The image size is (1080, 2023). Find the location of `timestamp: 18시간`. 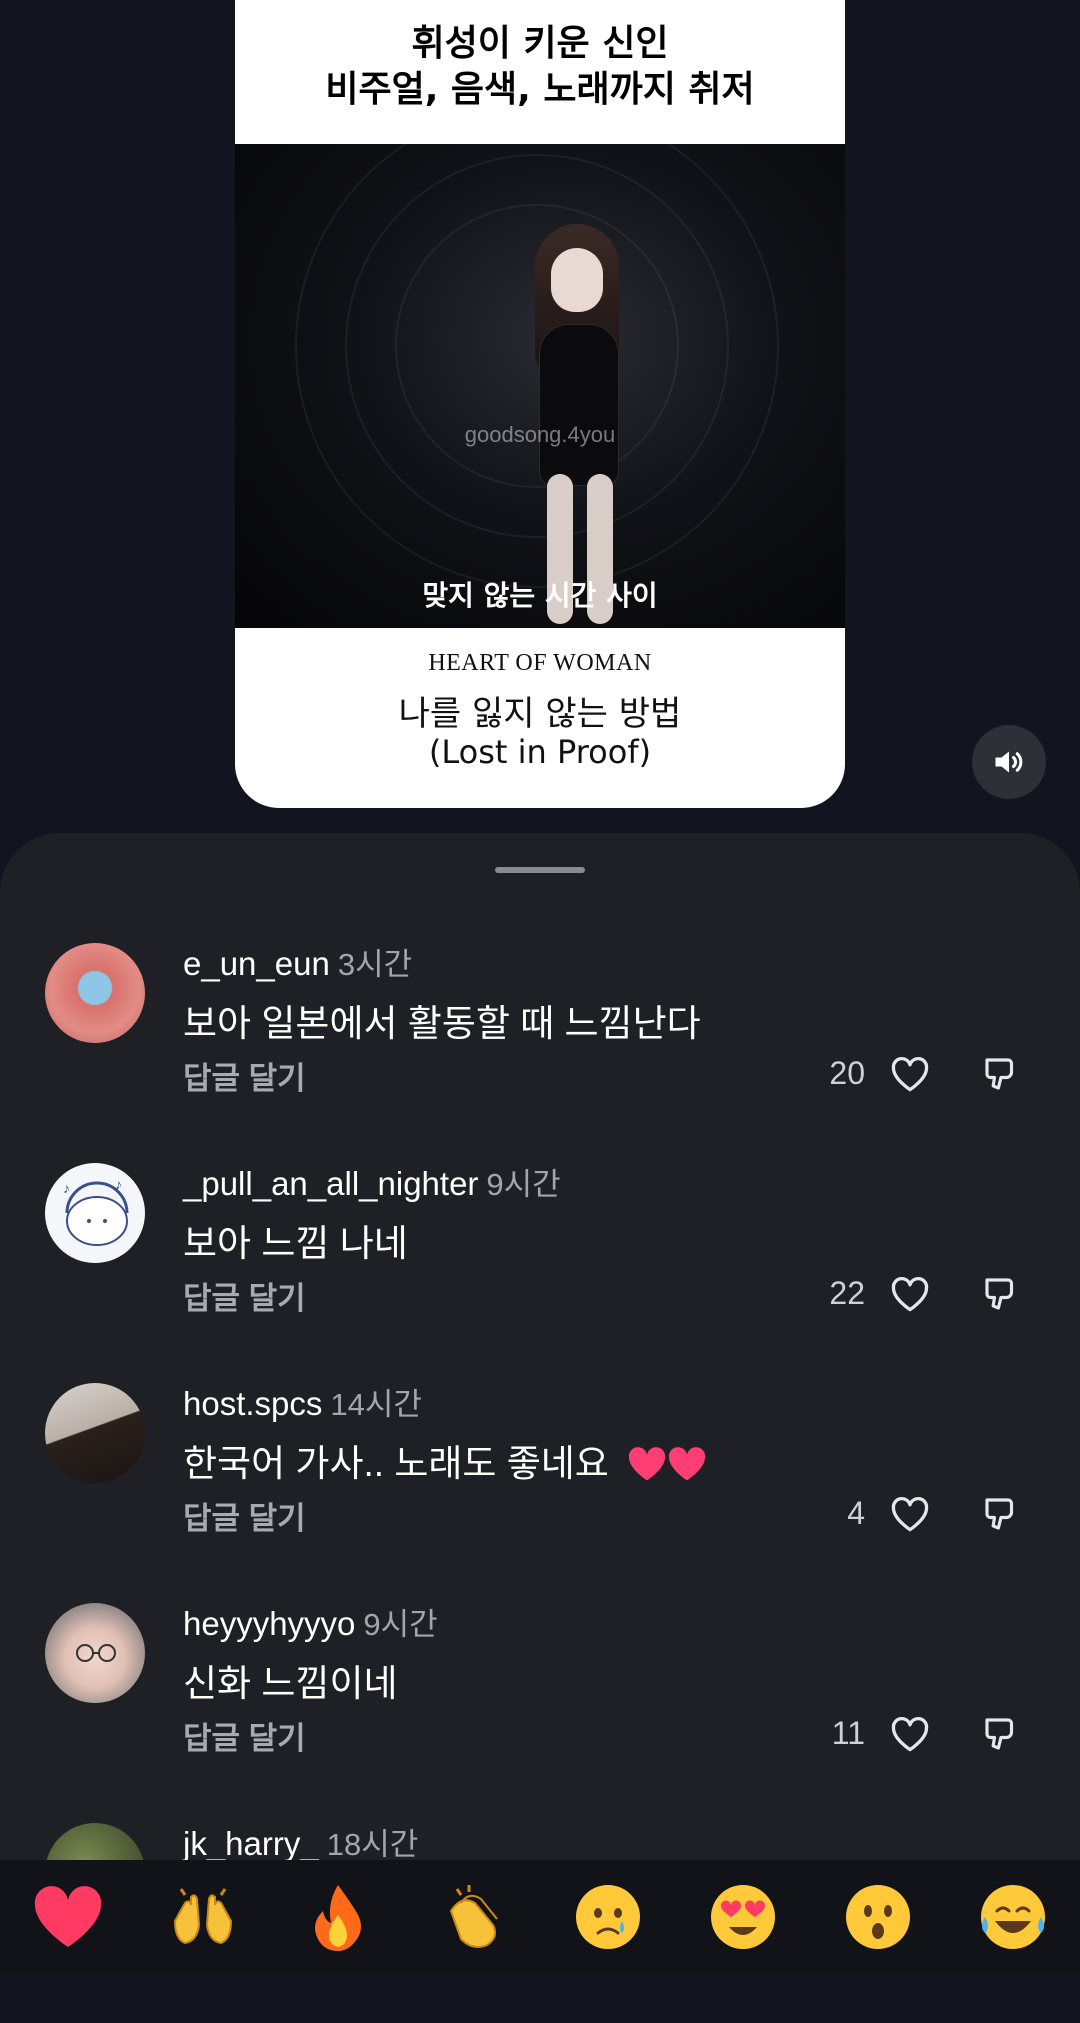

timestamp: 18시간 is located at coordinates (372, 1844).